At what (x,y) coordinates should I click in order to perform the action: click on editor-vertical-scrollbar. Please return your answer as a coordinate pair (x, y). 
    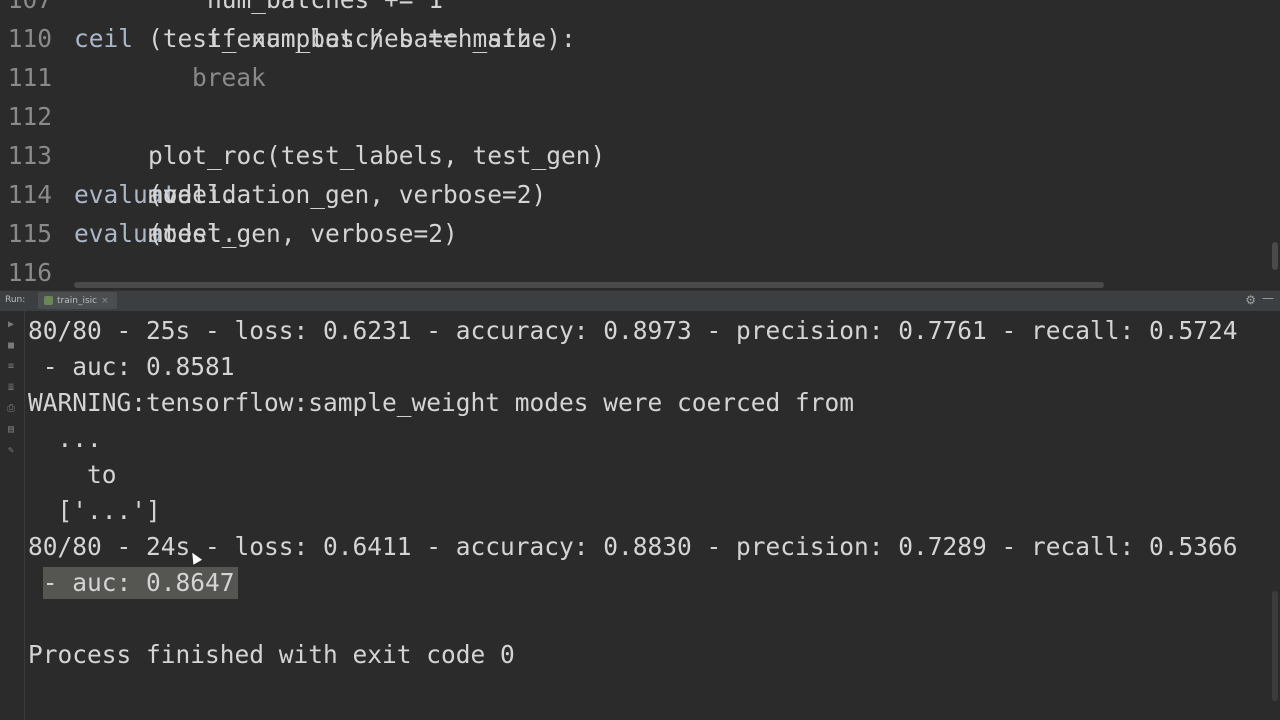
    Looking at the image, I should click on (1275, 256).